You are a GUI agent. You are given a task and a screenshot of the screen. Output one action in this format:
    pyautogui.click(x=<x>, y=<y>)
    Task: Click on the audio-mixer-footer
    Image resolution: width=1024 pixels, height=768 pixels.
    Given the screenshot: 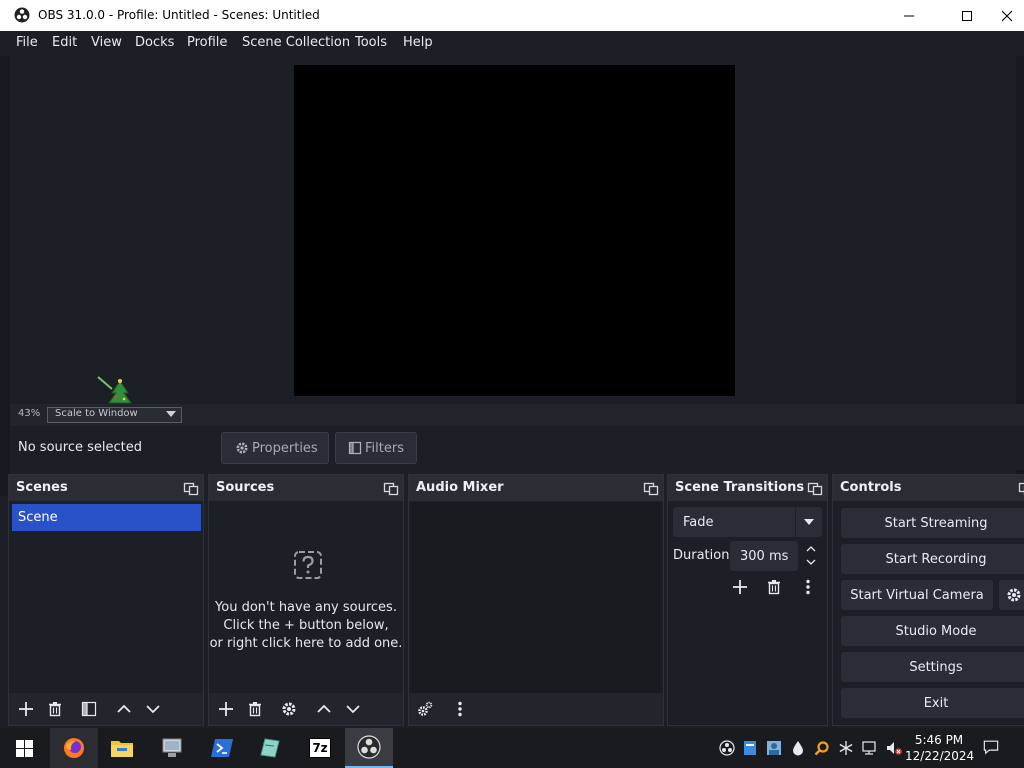 What is the action you would take?
    pyautogui.click(x=536, y=709)
    